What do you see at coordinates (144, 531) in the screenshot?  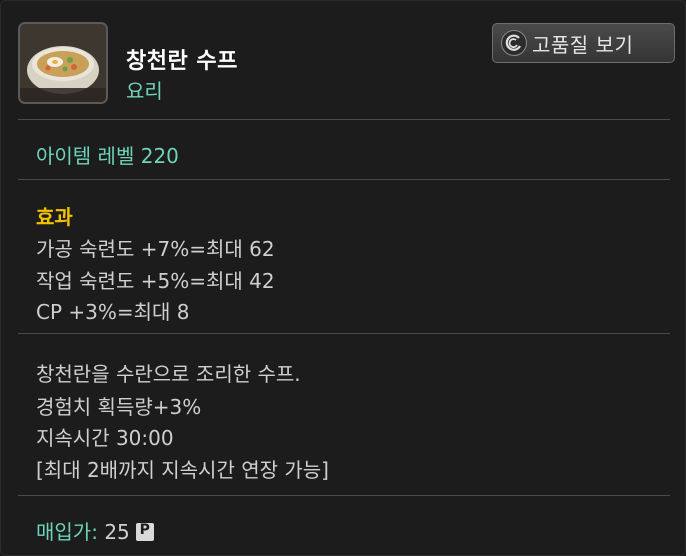 I see `gil-coin-icon: P` at bounding box center [144, 531].